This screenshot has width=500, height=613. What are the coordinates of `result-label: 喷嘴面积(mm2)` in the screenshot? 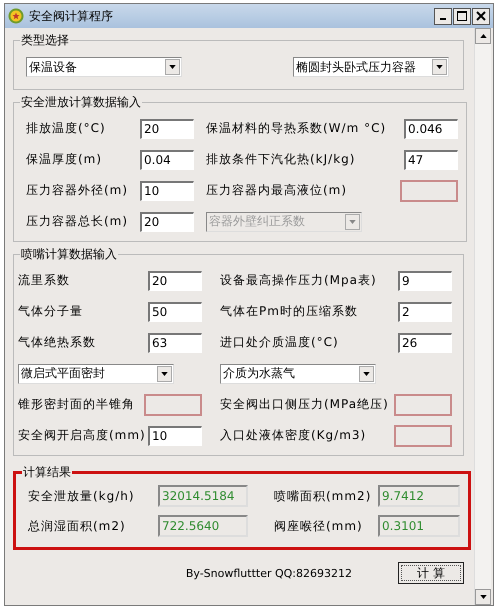 It's located at (323, 496).